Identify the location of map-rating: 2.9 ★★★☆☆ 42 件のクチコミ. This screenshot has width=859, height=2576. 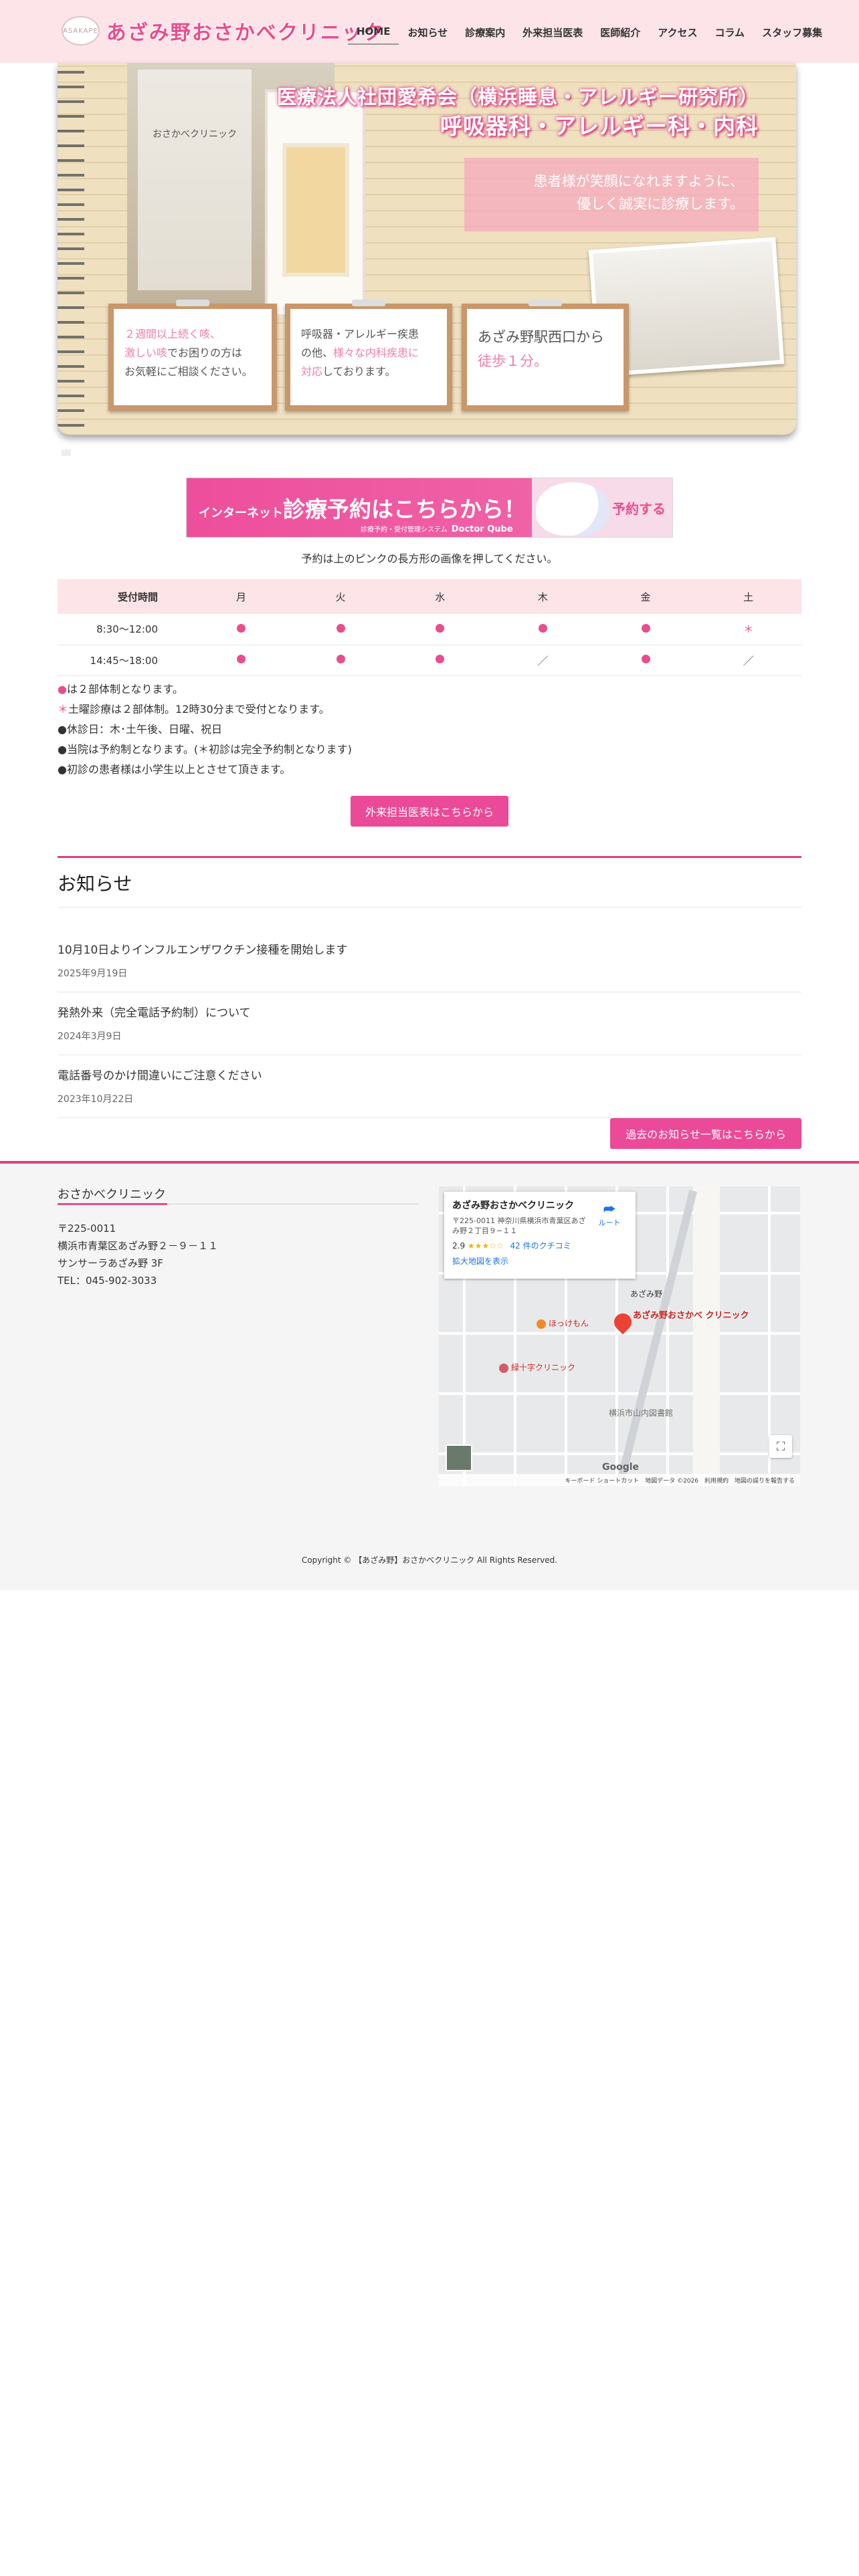
(511, 1246).